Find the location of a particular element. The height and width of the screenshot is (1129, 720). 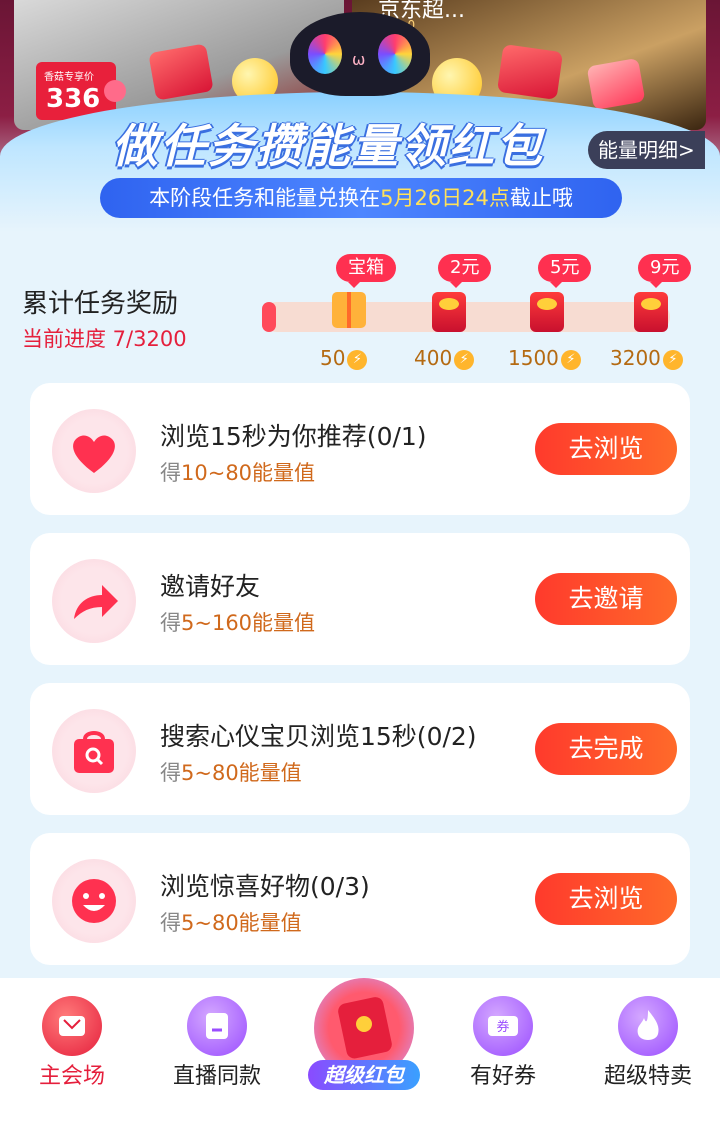

progress-fill is located at coordinates (269, 317).